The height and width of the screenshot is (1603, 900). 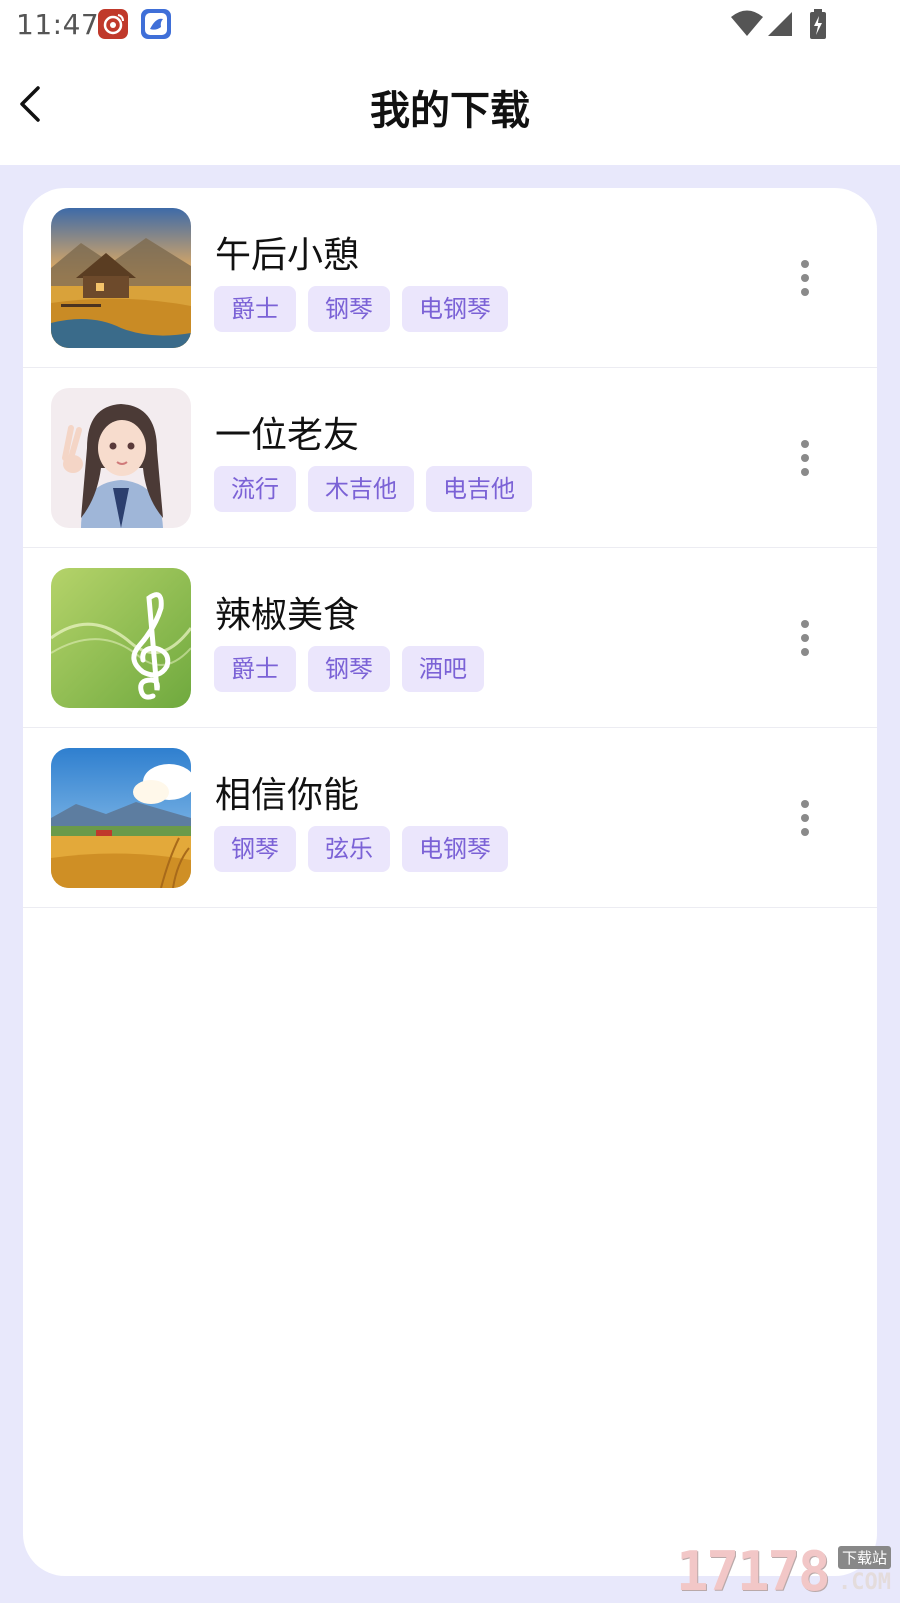 I want to click on song-title: 午后小憩, so click(x=287, y=255).